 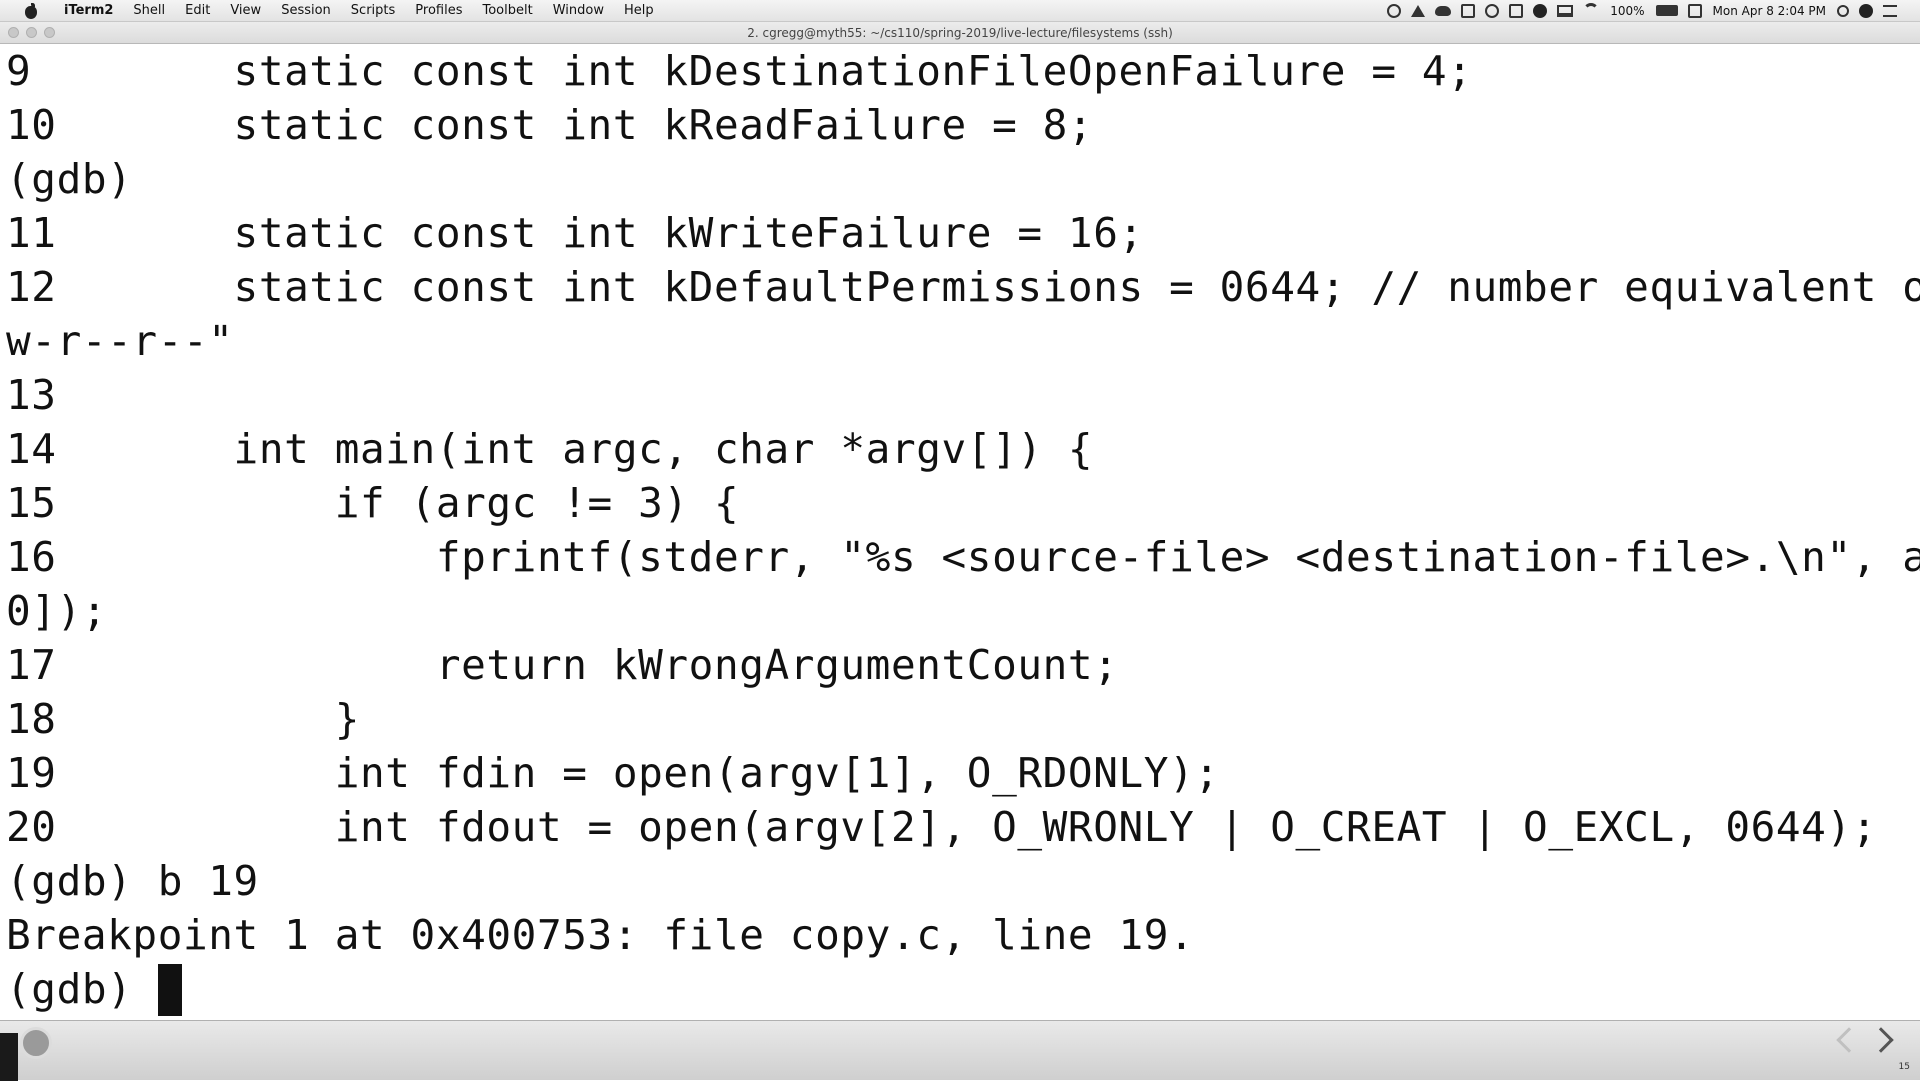 I want to click on terminal-line: 14 int main(int argc, char *argv[]) {, so click(x=550, y=449).